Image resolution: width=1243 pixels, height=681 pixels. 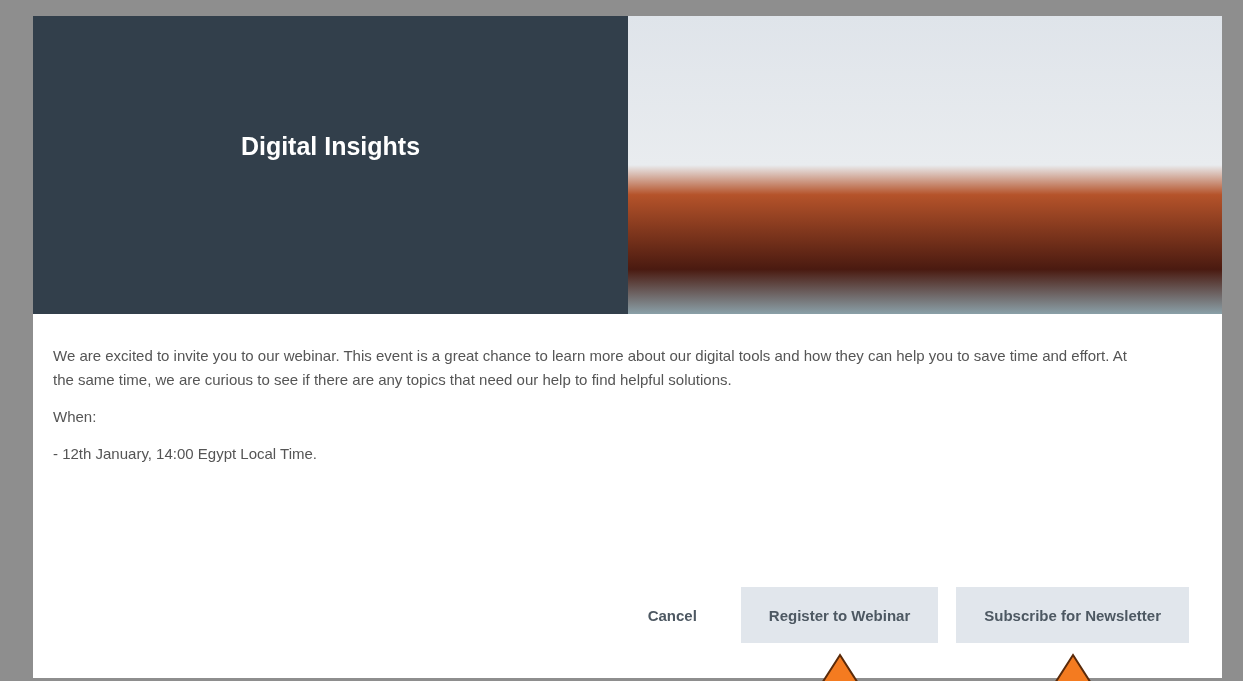 What do you see at coordinates (839, 615) in the screenshot?
I see `action-button: Register to Webinar` at bounding box center [839, 615].